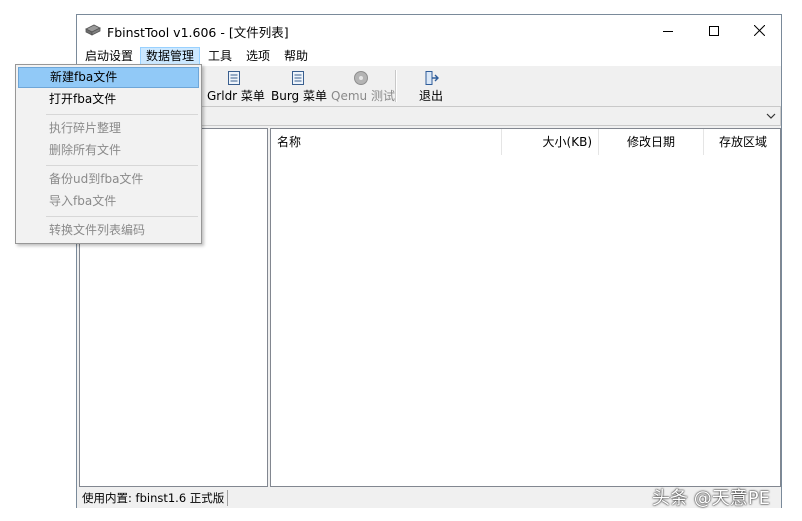  I want to click on toolbar-separator, so click(396, 86).